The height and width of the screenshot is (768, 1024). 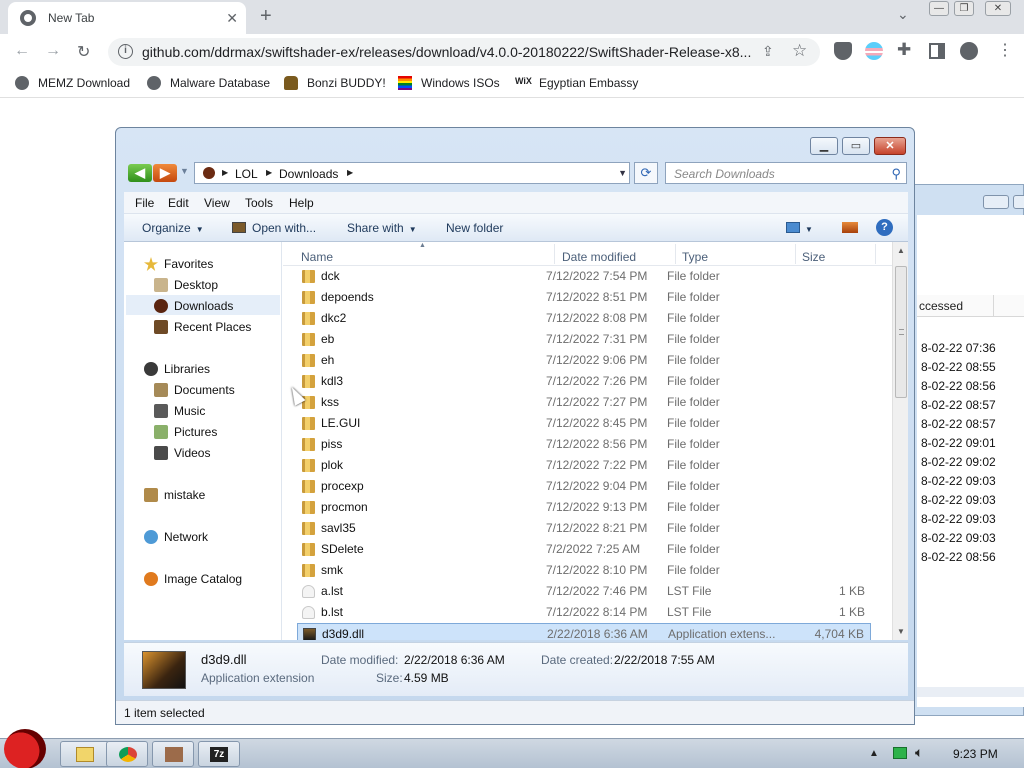 I want to click on forward-button: ▶, so click(x=165, y=173).